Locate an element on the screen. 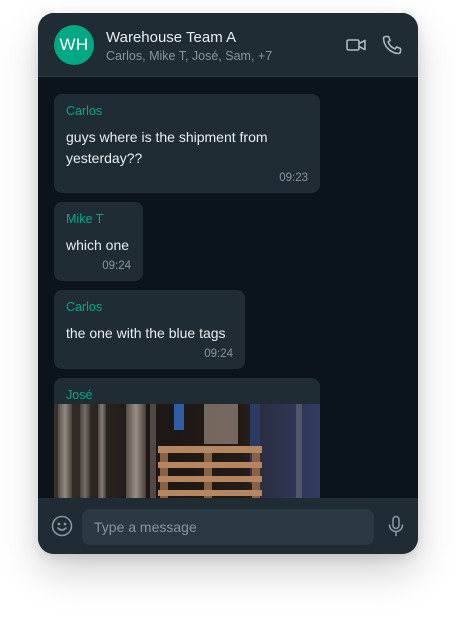 The image size is (456, 618). warehouse-pallets-image is located at coordinates (187, 451).